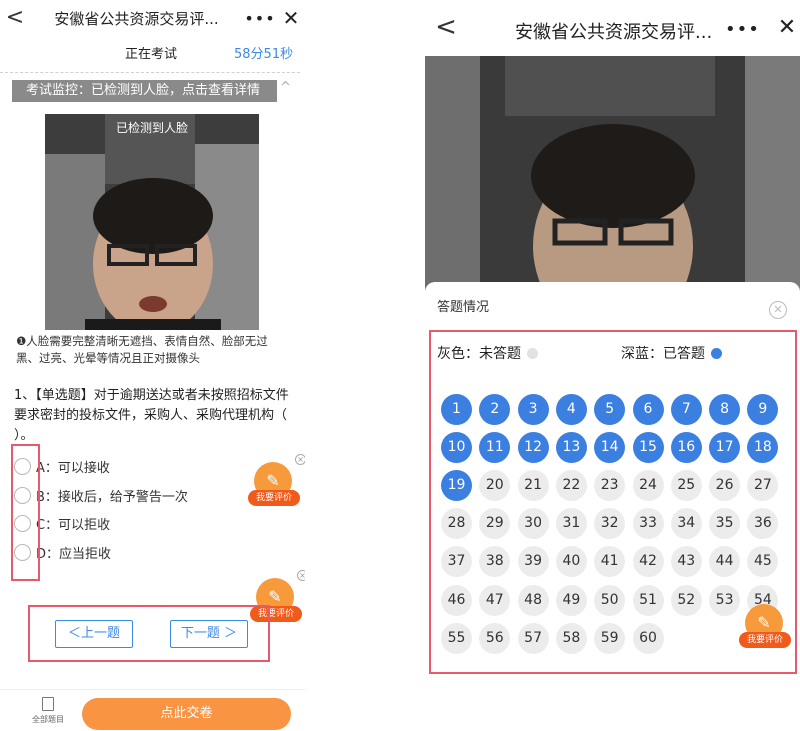 This screenshot has height=731, width=800. What do you see at coordinates (94, 634) in the screenshot?
I see `prev-question-button: ＜上一题` at bounding box center [94, 634].